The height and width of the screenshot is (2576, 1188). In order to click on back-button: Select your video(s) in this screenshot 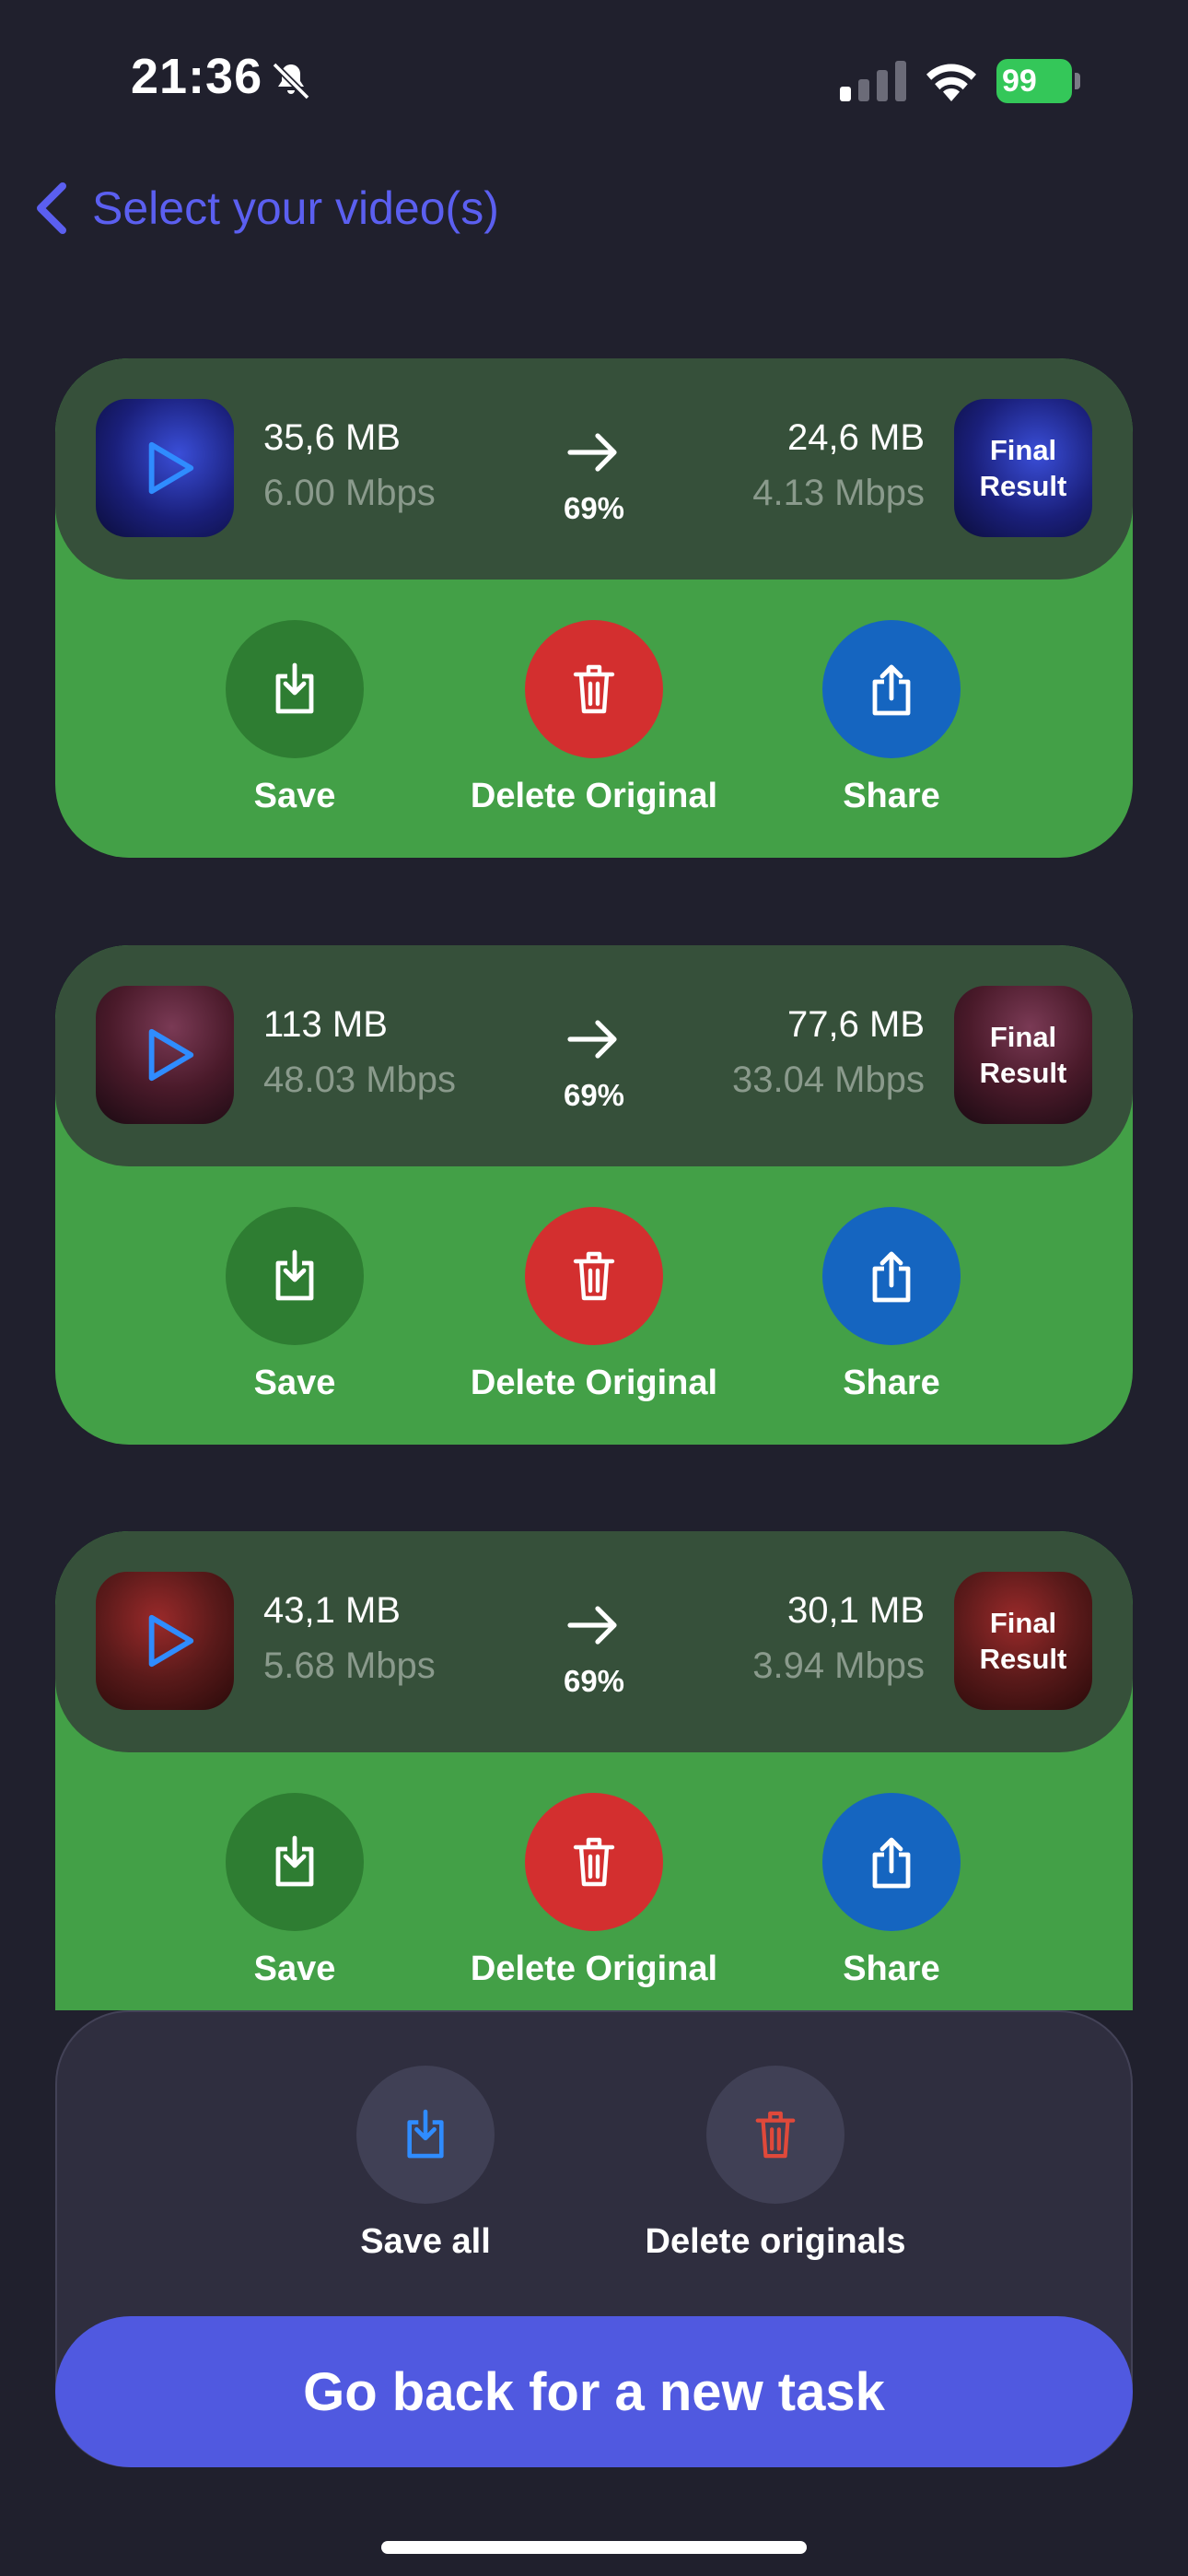, I will do `click(266, 208)`.